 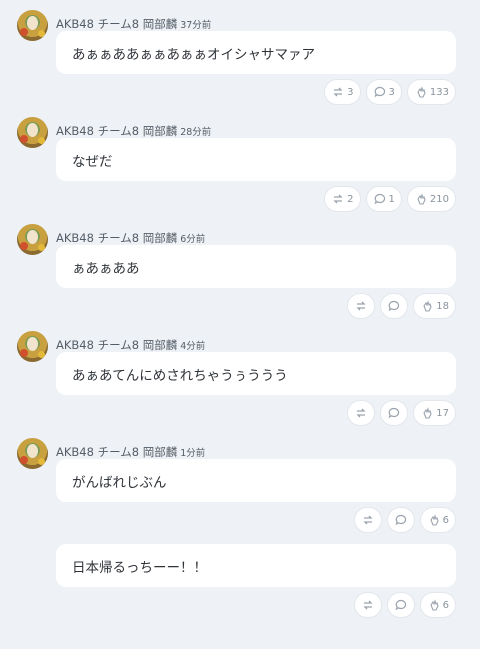 What do you see at coordinates (434, 306) in the screenshot?
I see `like-button: 18` at bounding box center [434, 306].